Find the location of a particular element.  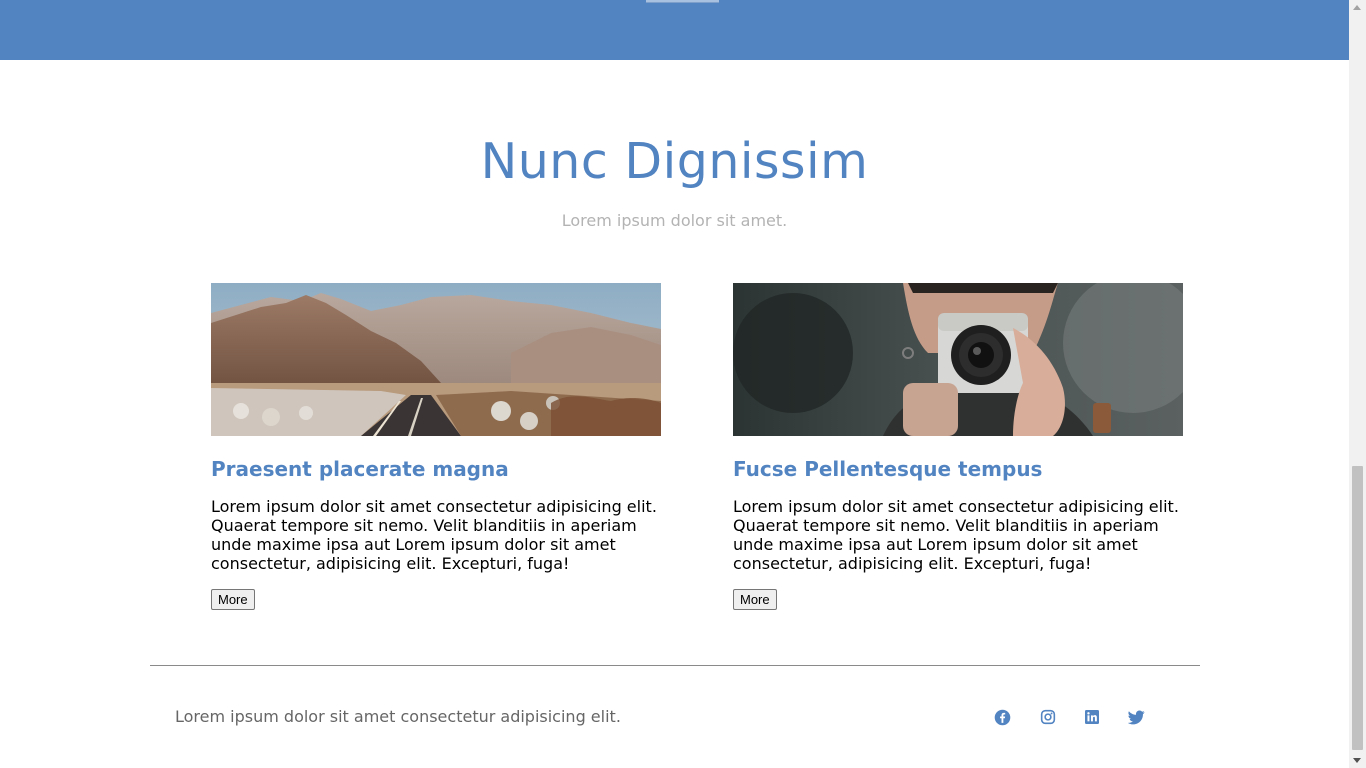

scrollbar-thumb is located at coordinates (1357, 608).